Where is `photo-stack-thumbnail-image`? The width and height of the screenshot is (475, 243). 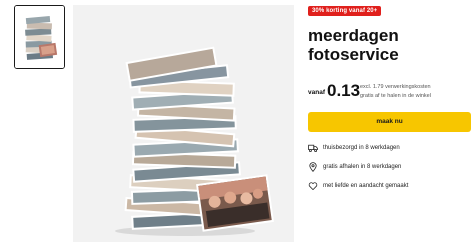
photo-stack-thumbnail-image is located at coordinates (39, 37).